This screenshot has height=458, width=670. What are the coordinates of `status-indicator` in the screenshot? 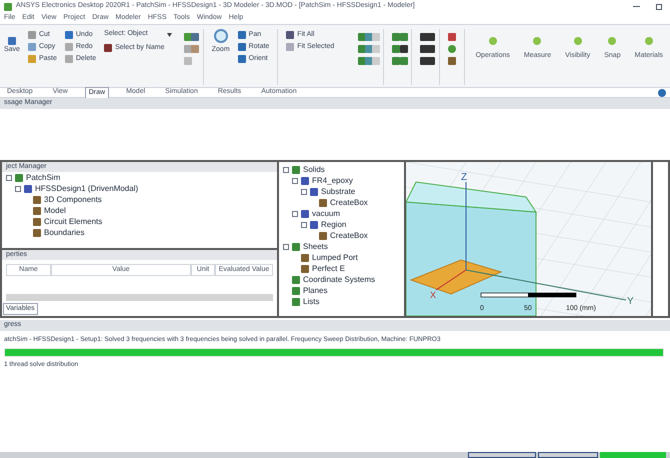 It's located at (633, 455).